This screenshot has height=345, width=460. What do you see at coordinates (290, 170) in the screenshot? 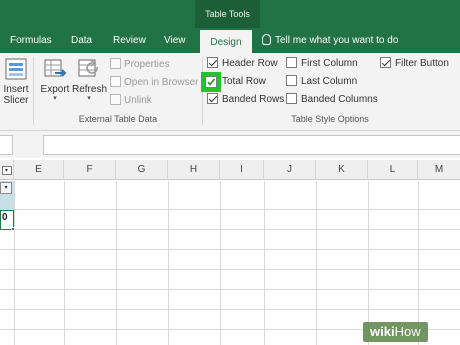
I see `column-header-j: J` at bounding box center [290, 170].